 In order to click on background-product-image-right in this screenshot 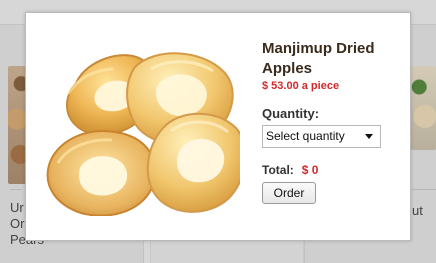, I will do `click(422, 108)`.